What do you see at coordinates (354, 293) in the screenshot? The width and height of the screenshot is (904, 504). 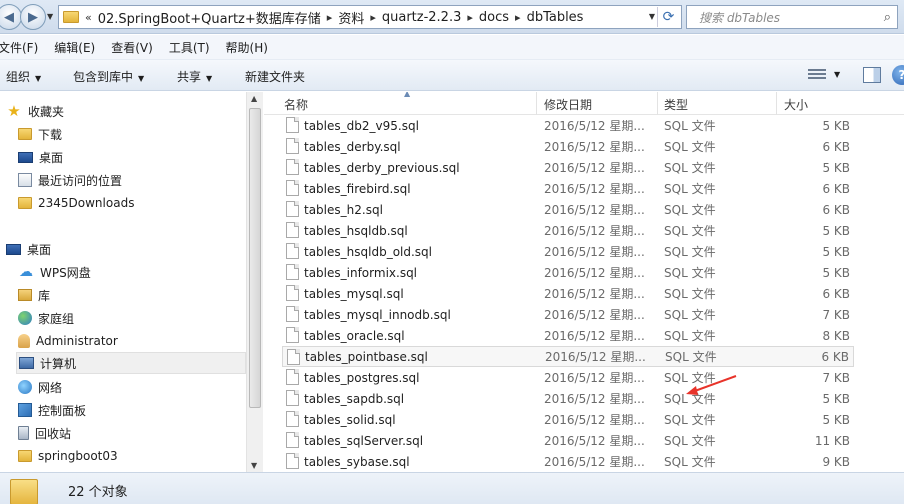 I see `file-name: tables_mysql.sql` at bounding box center [354, 293].